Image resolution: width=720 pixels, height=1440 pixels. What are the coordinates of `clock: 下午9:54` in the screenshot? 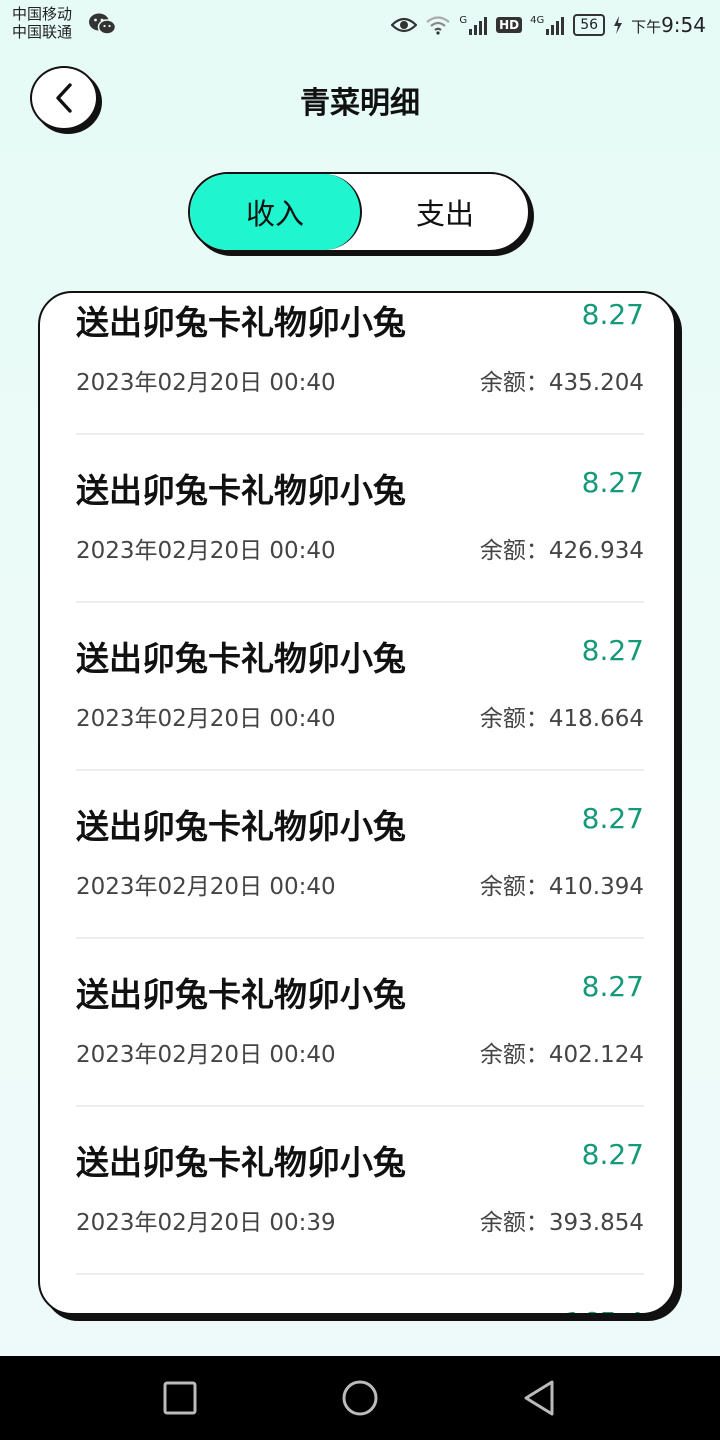 It's located at (668, 25).